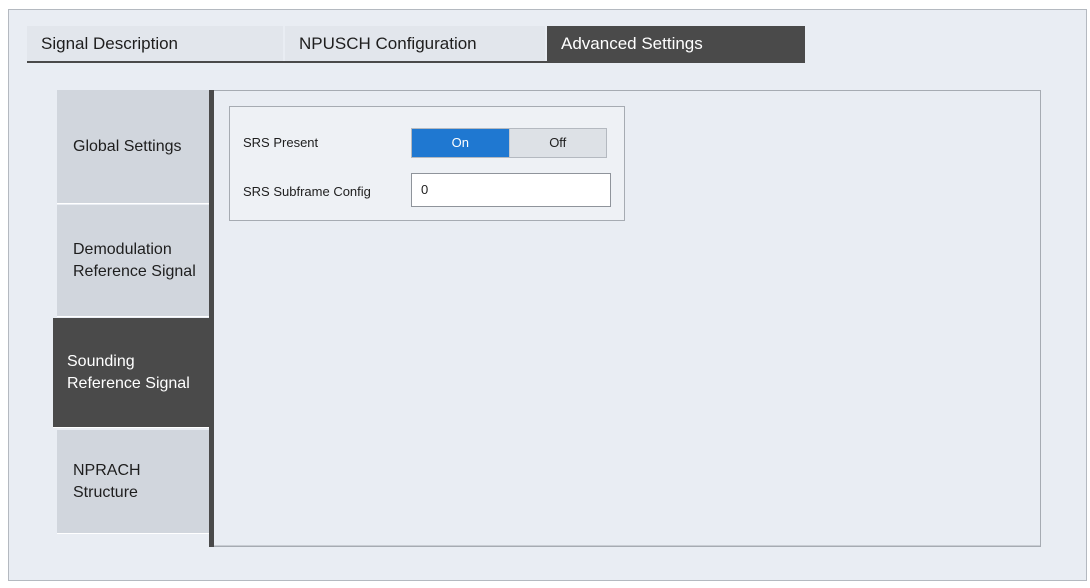  I want to click on sidebar-item-label: Demodulation Reference Signal, so click(134, 260).